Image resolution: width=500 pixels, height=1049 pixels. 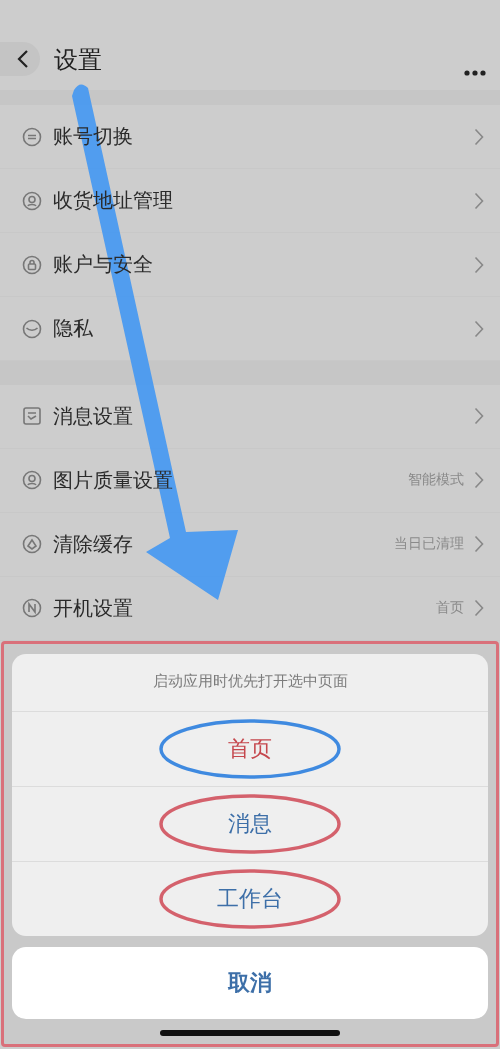 What do you see at coordinates (23, 58) in the screenshot?
I see `back-icon` at bounding box center [23, 58].